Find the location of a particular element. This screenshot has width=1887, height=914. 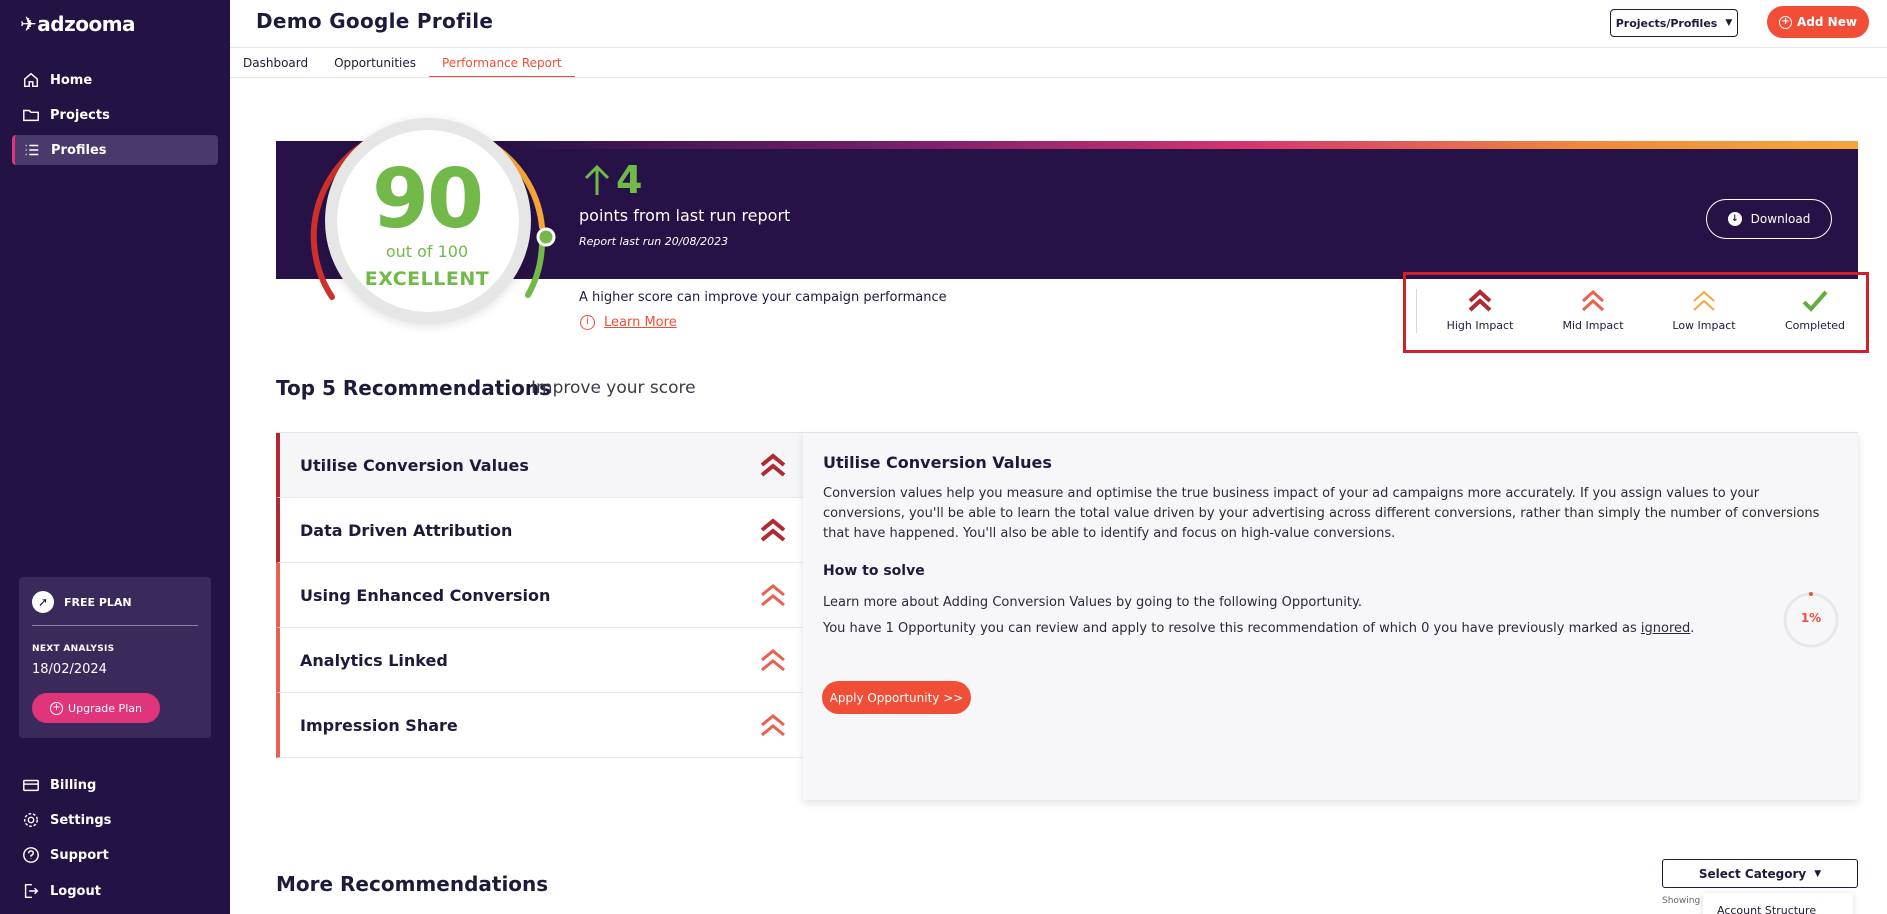

how-to-solve-heading: How to solve is located at coordinates (874, 571).